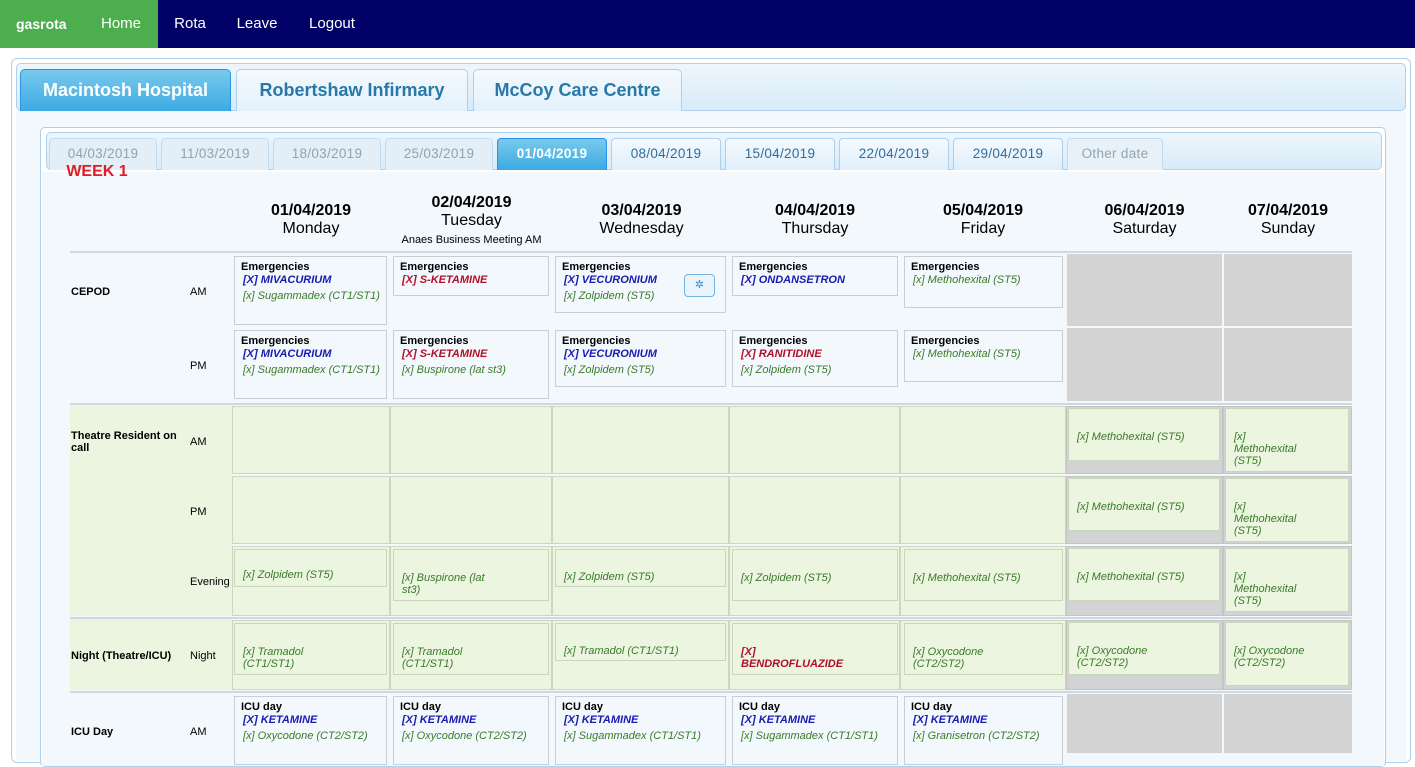  What do you see at coordinates (257, 24) in the screenshot?
I see `nav-leave: Leave` at bounding box center [257, 24].